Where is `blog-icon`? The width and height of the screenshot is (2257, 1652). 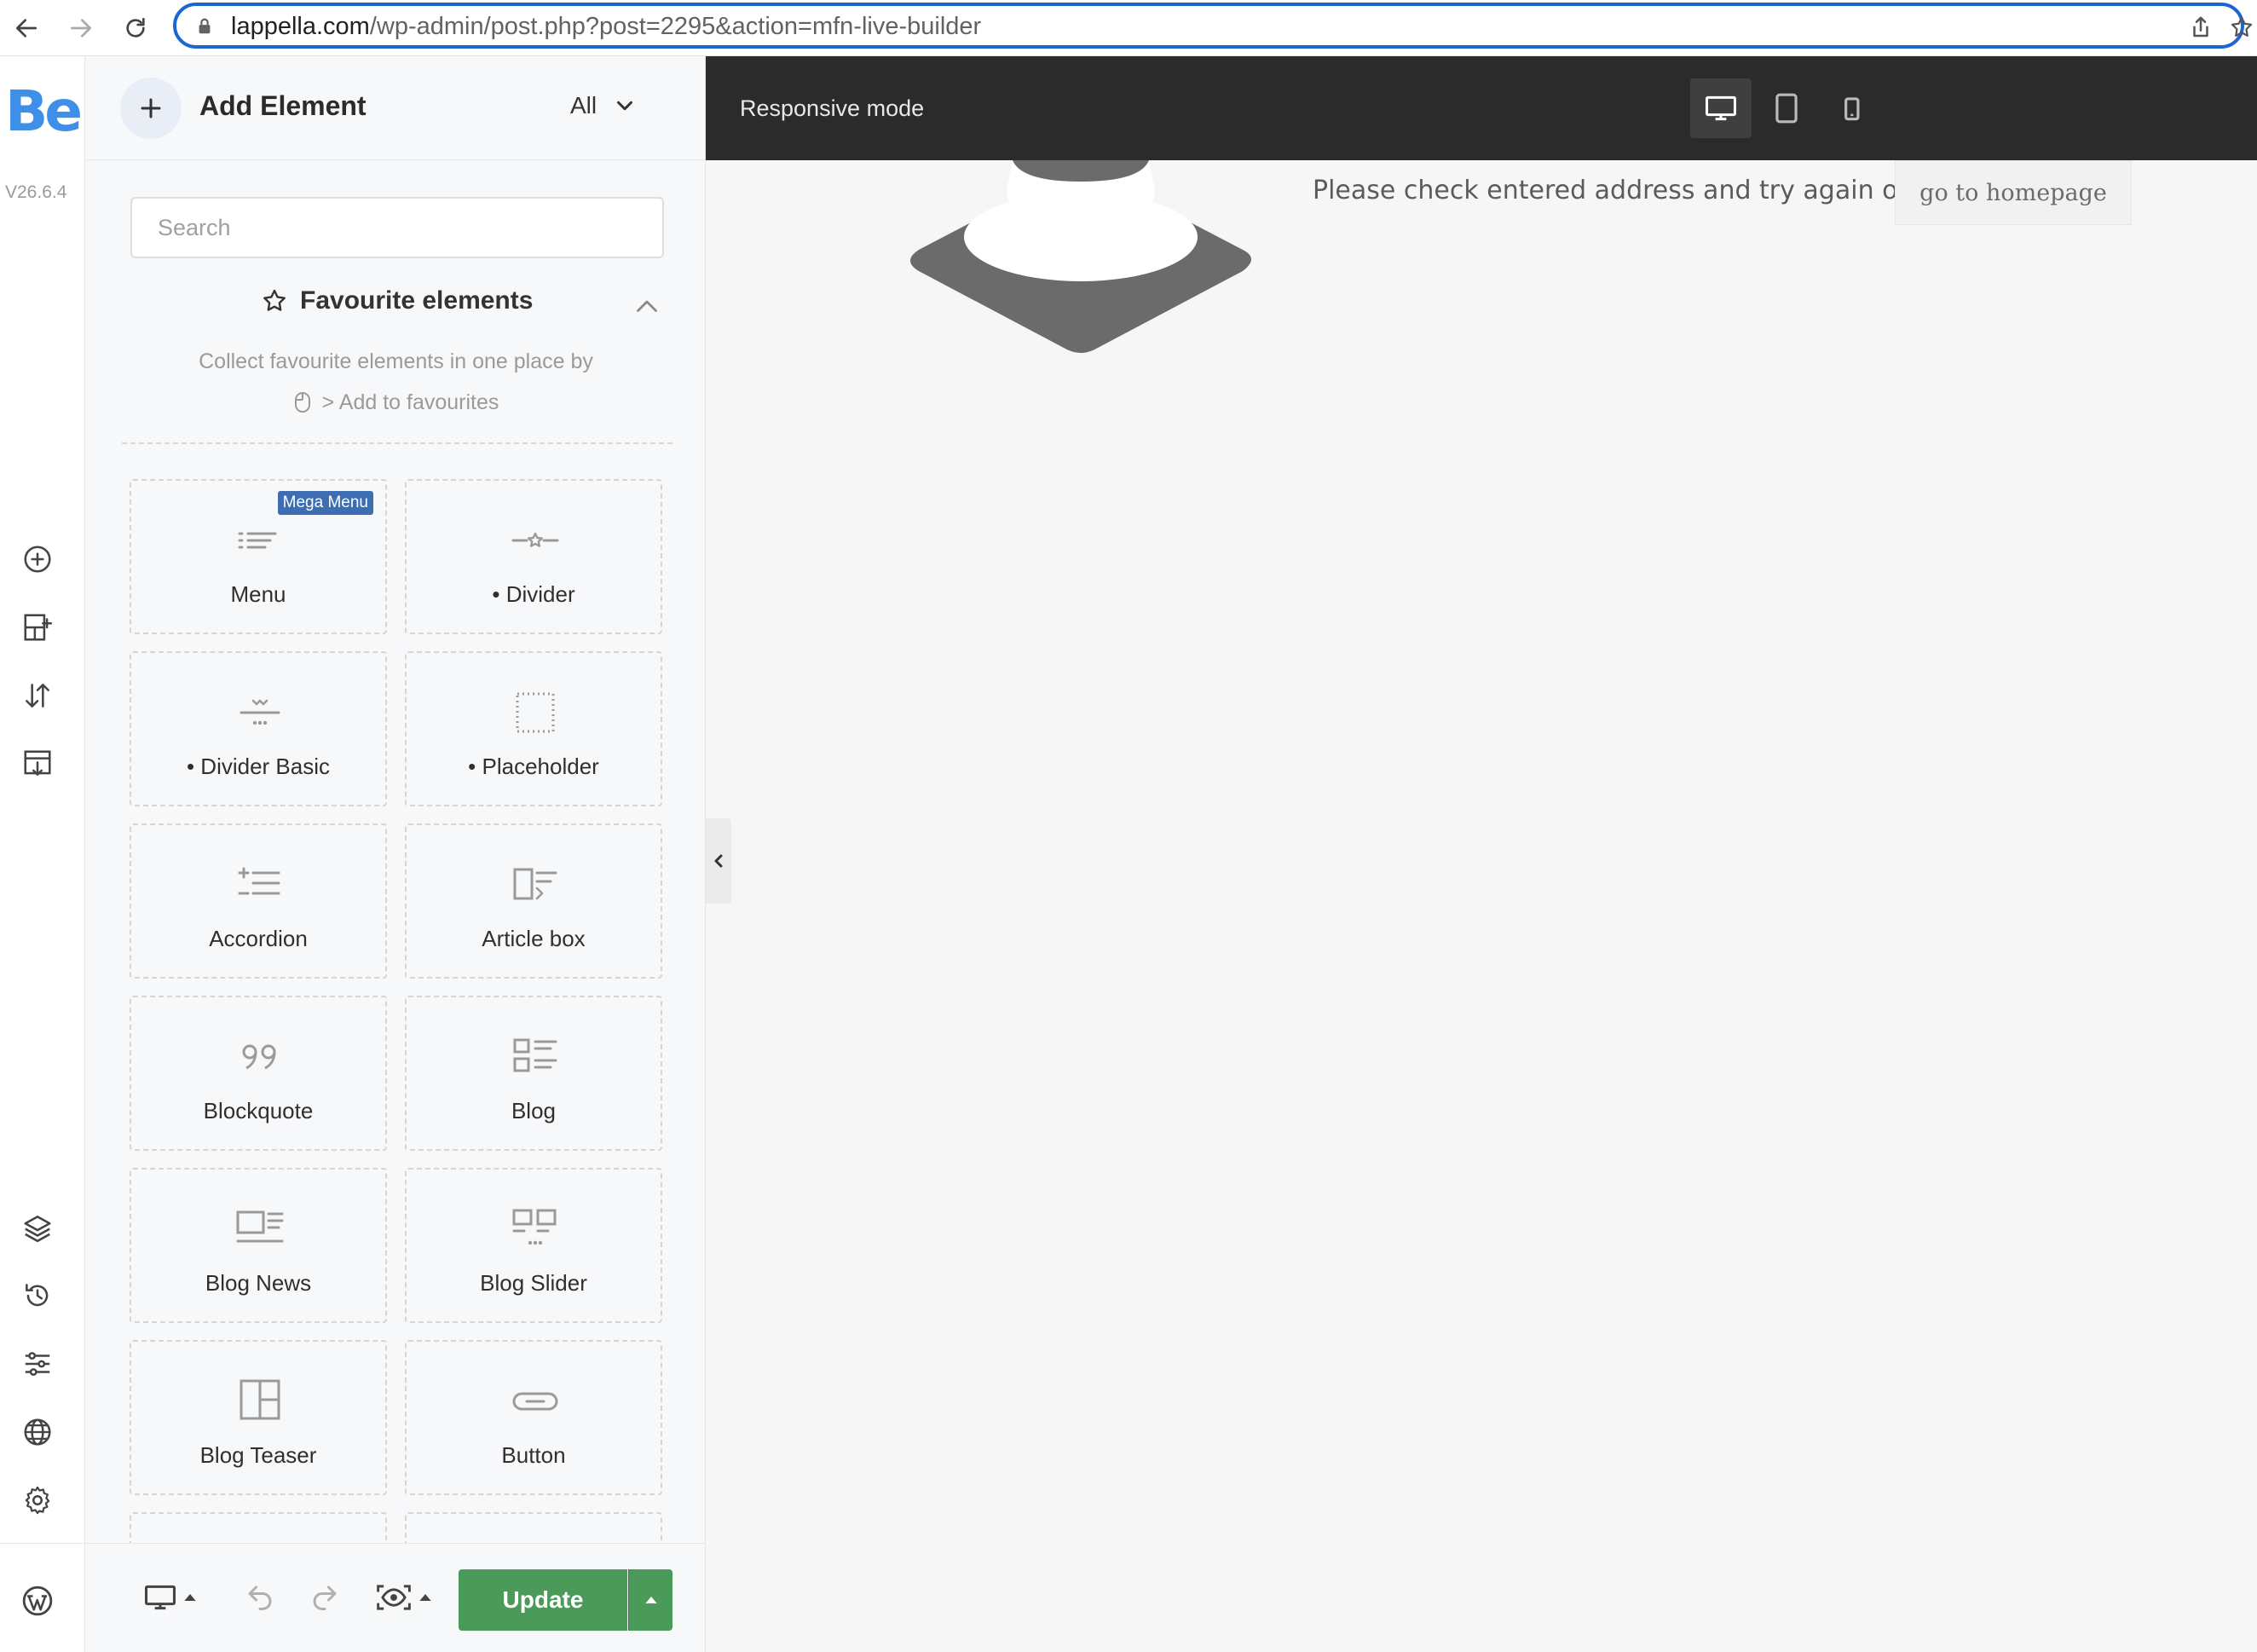 blog-icon is located at coordinates (535, 1057).